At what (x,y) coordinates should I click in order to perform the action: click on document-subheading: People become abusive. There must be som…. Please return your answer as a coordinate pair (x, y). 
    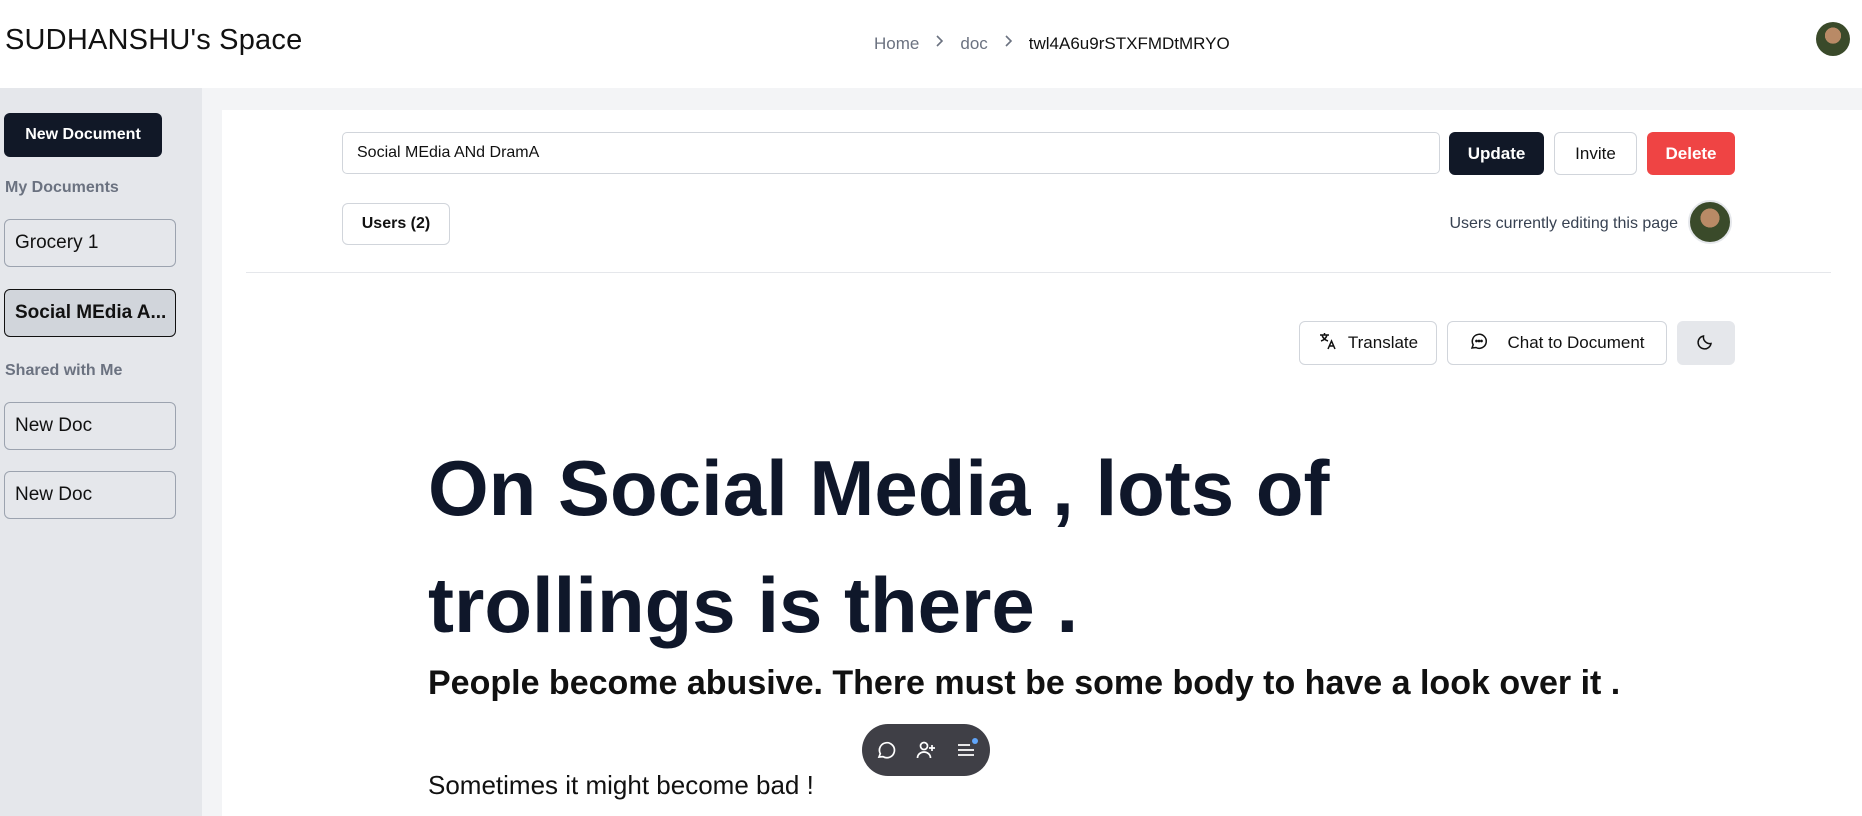
    Looking at the image, I should click on (1024, 683).